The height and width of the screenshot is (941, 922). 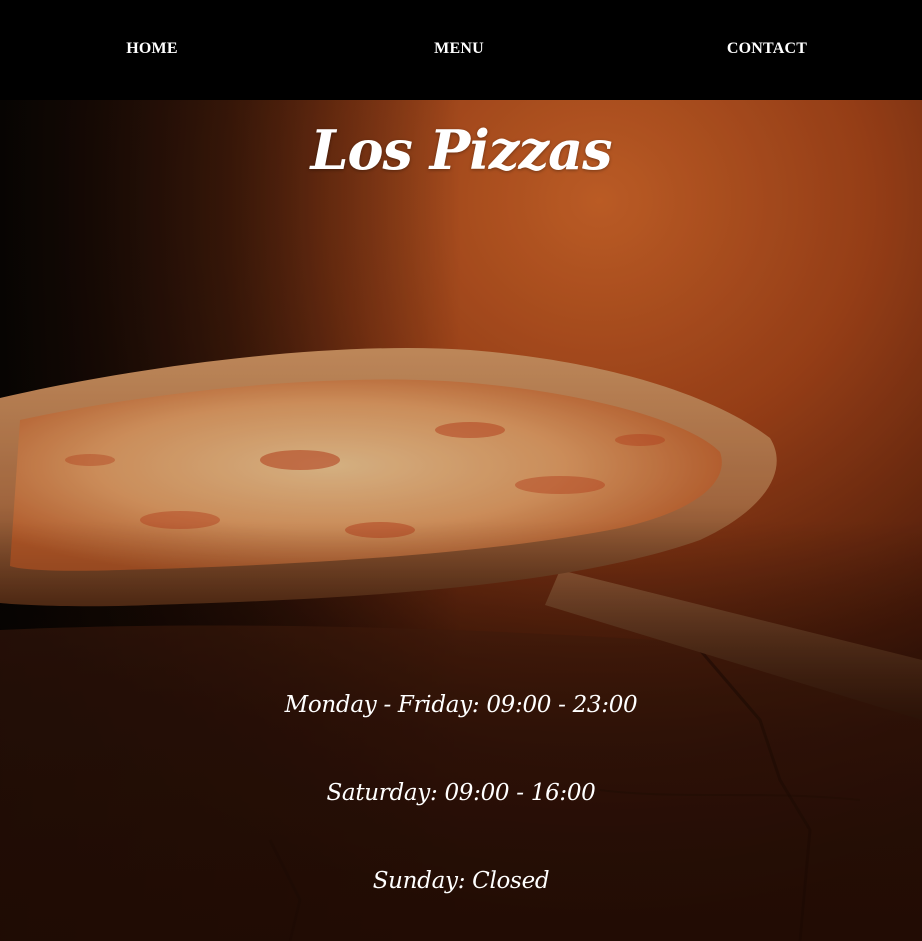 I want to click on nav-home-link: HOME, so click(x=151, y=49).